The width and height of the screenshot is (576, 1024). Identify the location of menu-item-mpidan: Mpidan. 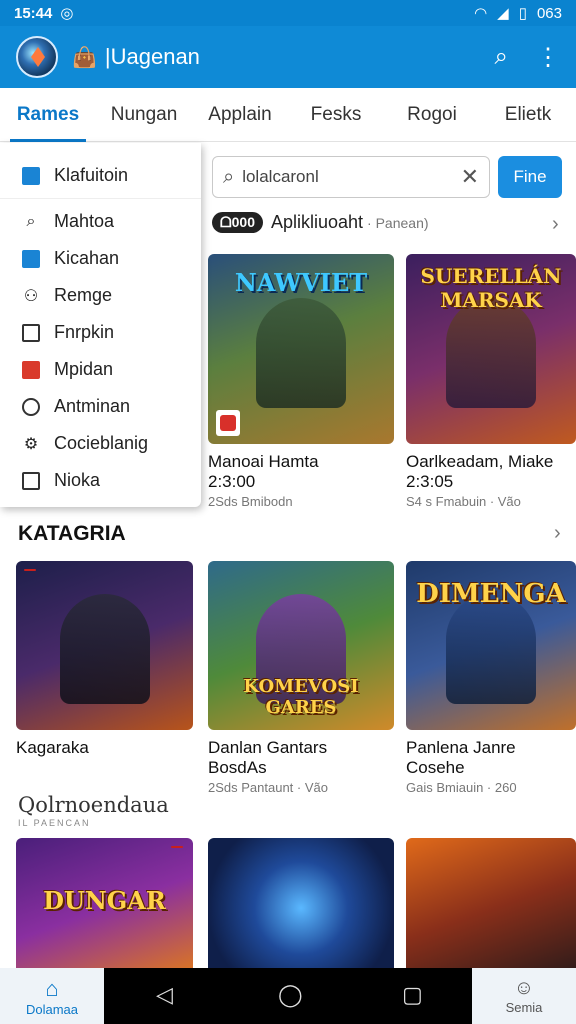
(100, 369).